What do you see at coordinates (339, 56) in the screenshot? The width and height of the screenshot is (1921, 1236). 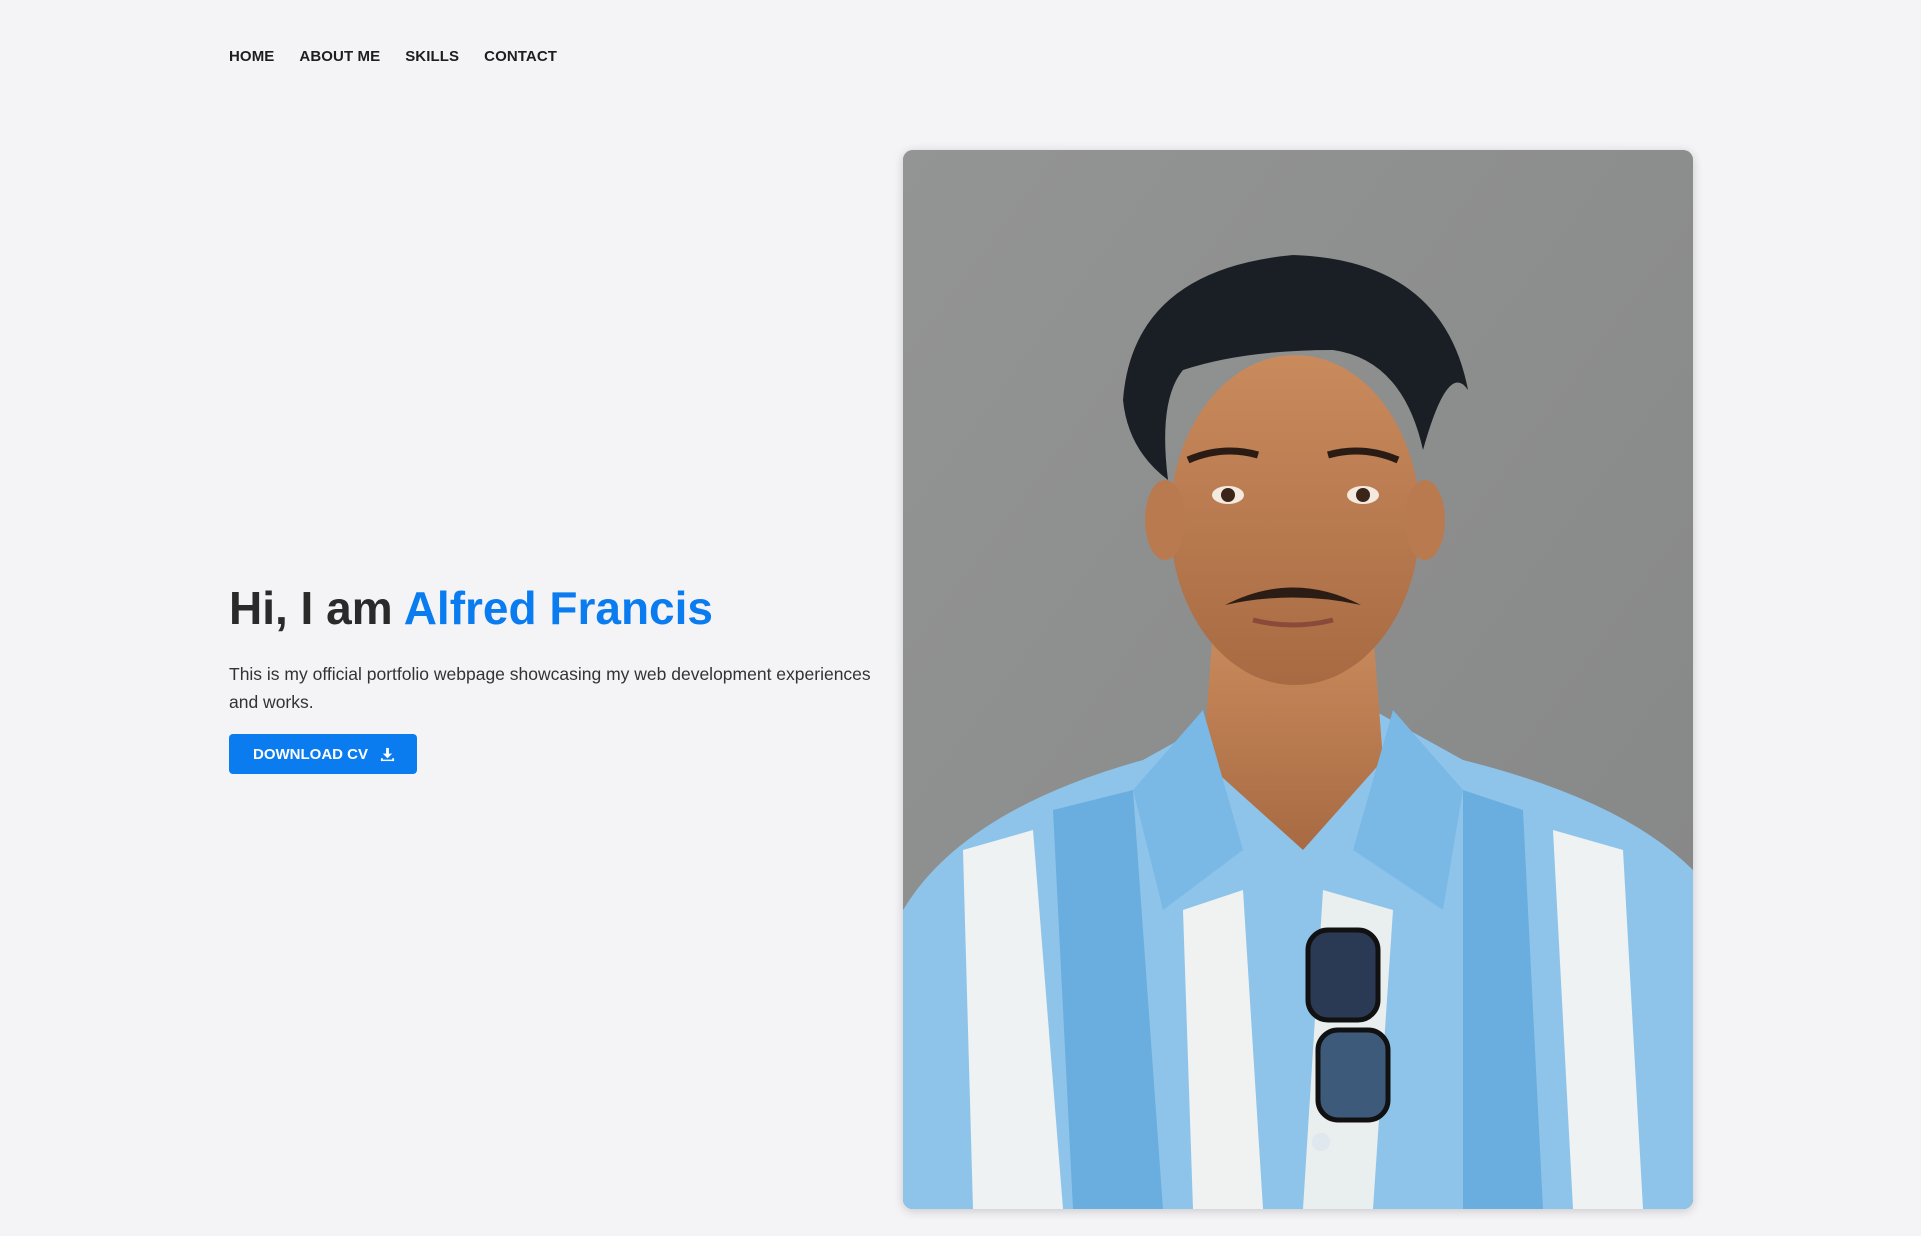 I see `nav-about-me: ABOUT ME` at bounding box center [339, 56].